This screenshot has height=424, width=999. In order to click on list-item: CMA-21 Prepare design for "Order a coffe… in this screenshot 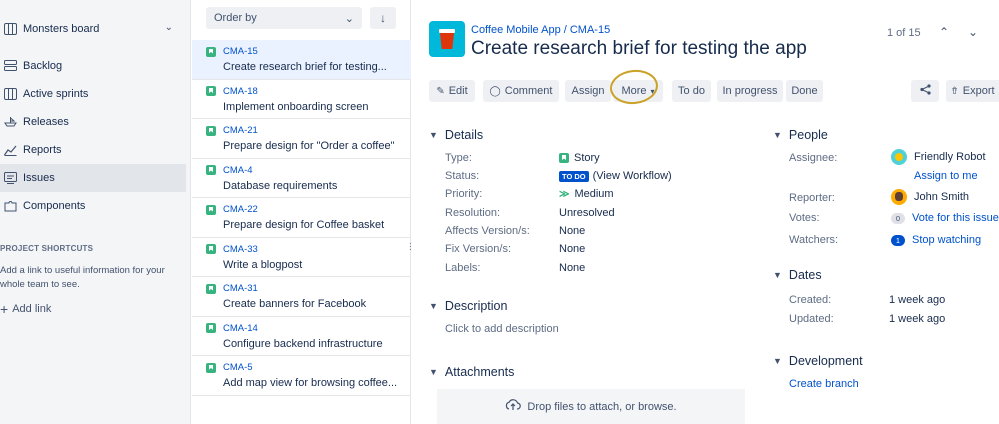, I will do `click(301, 139)`.